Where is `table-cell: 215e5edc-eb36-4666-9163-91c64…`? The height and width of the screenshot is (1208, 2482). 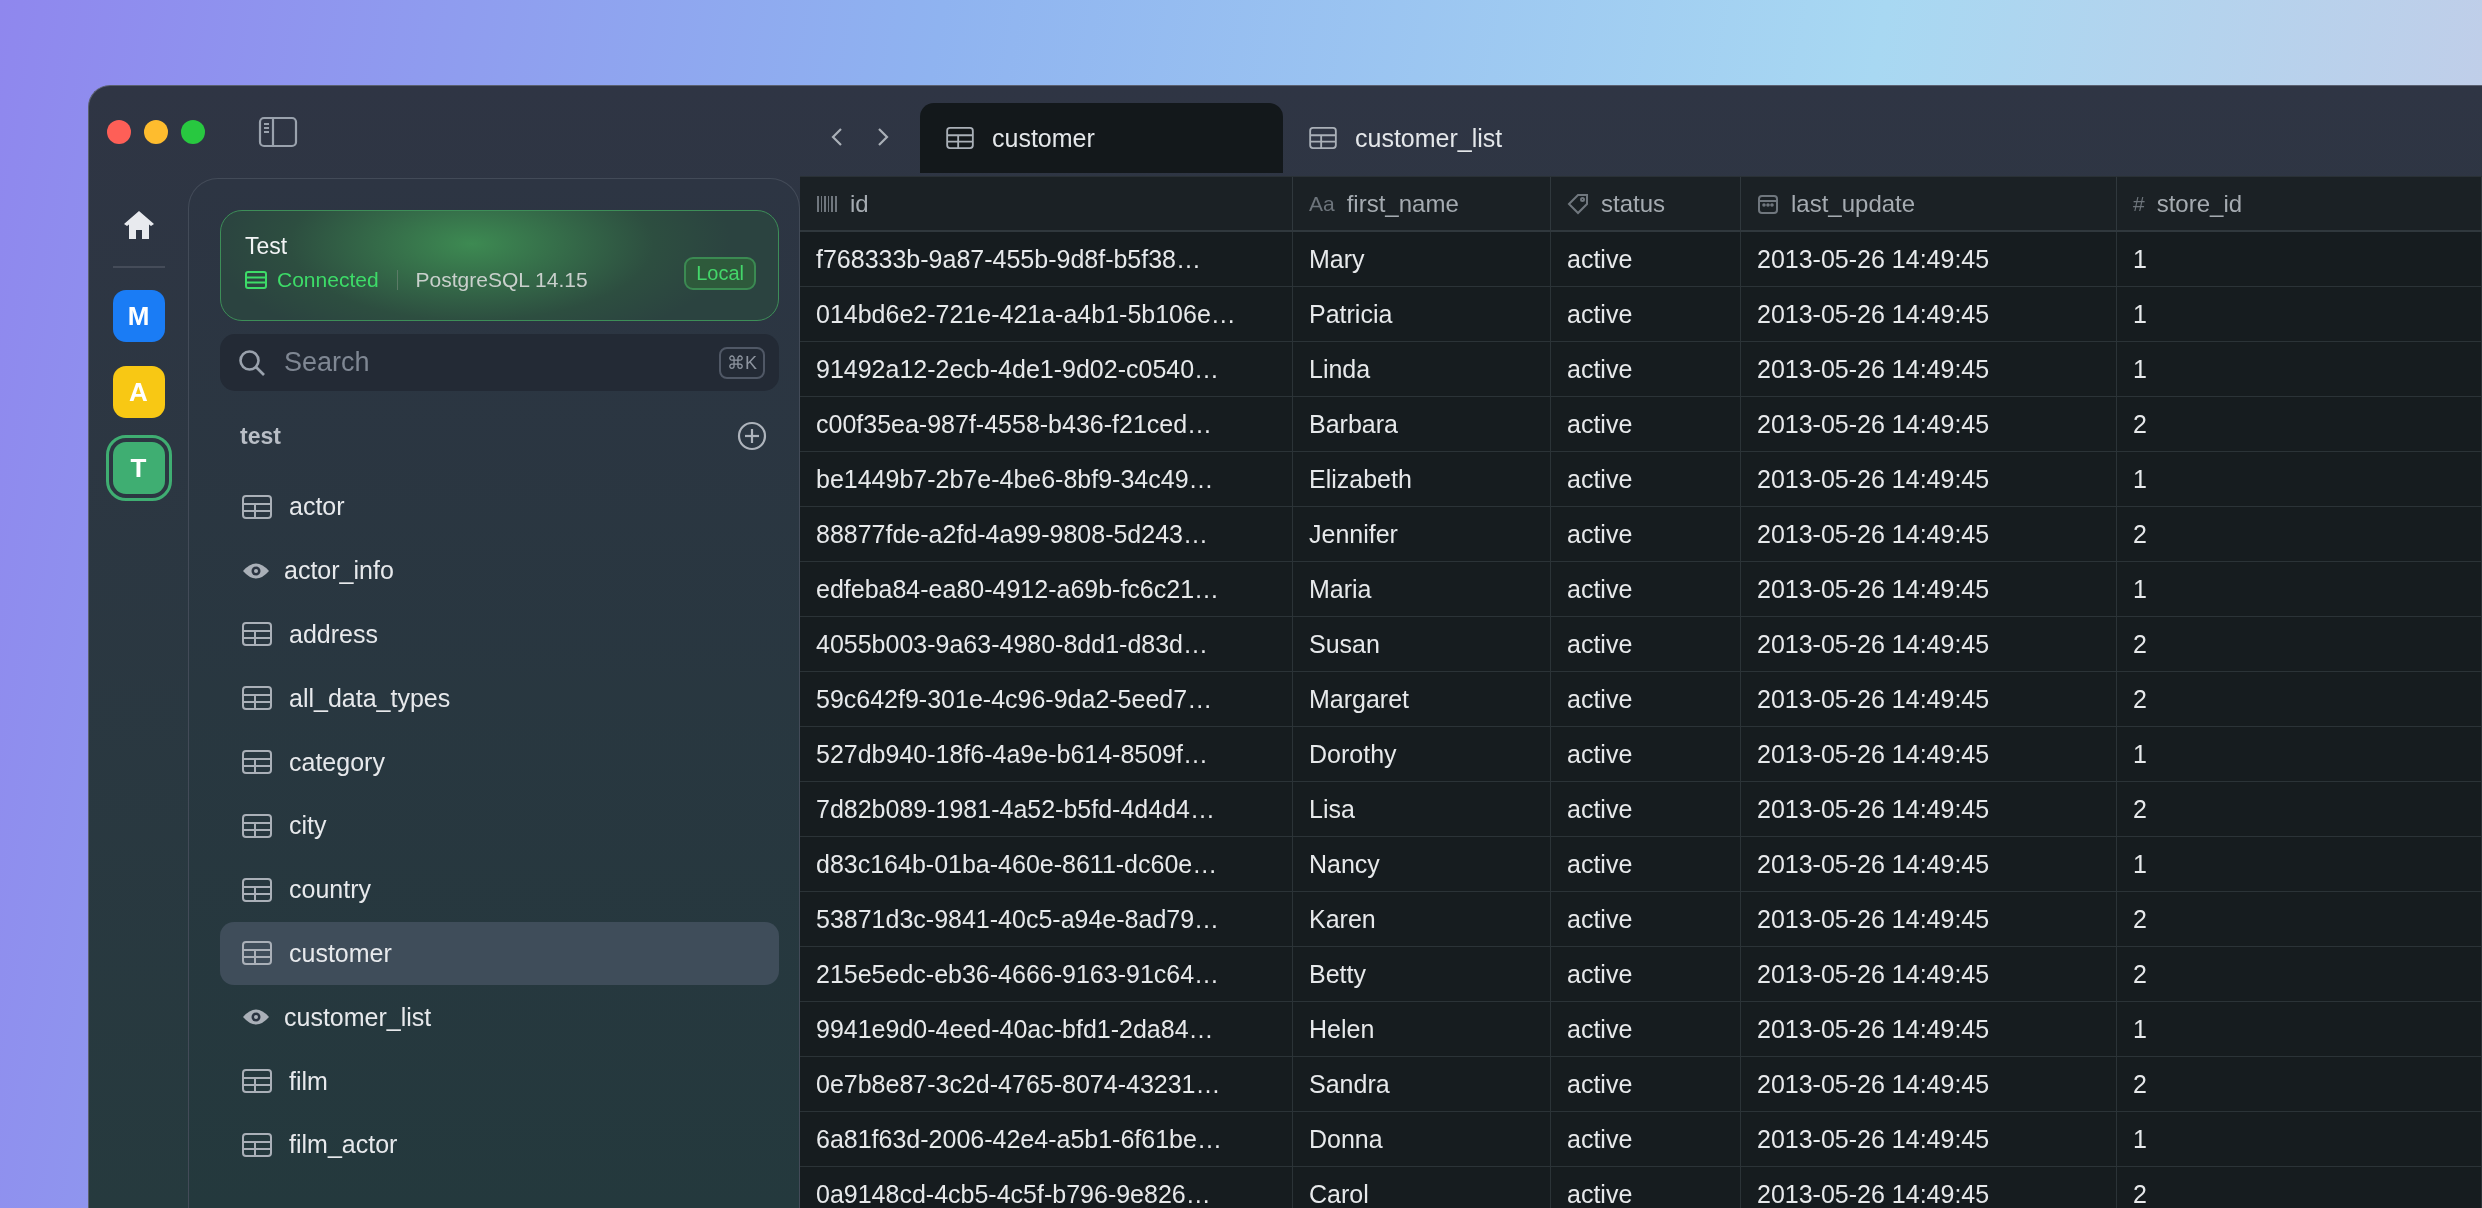
table-cell: 215e5edc-eb36-4666-9163-91c64… is located at coordinates (1046, 974).